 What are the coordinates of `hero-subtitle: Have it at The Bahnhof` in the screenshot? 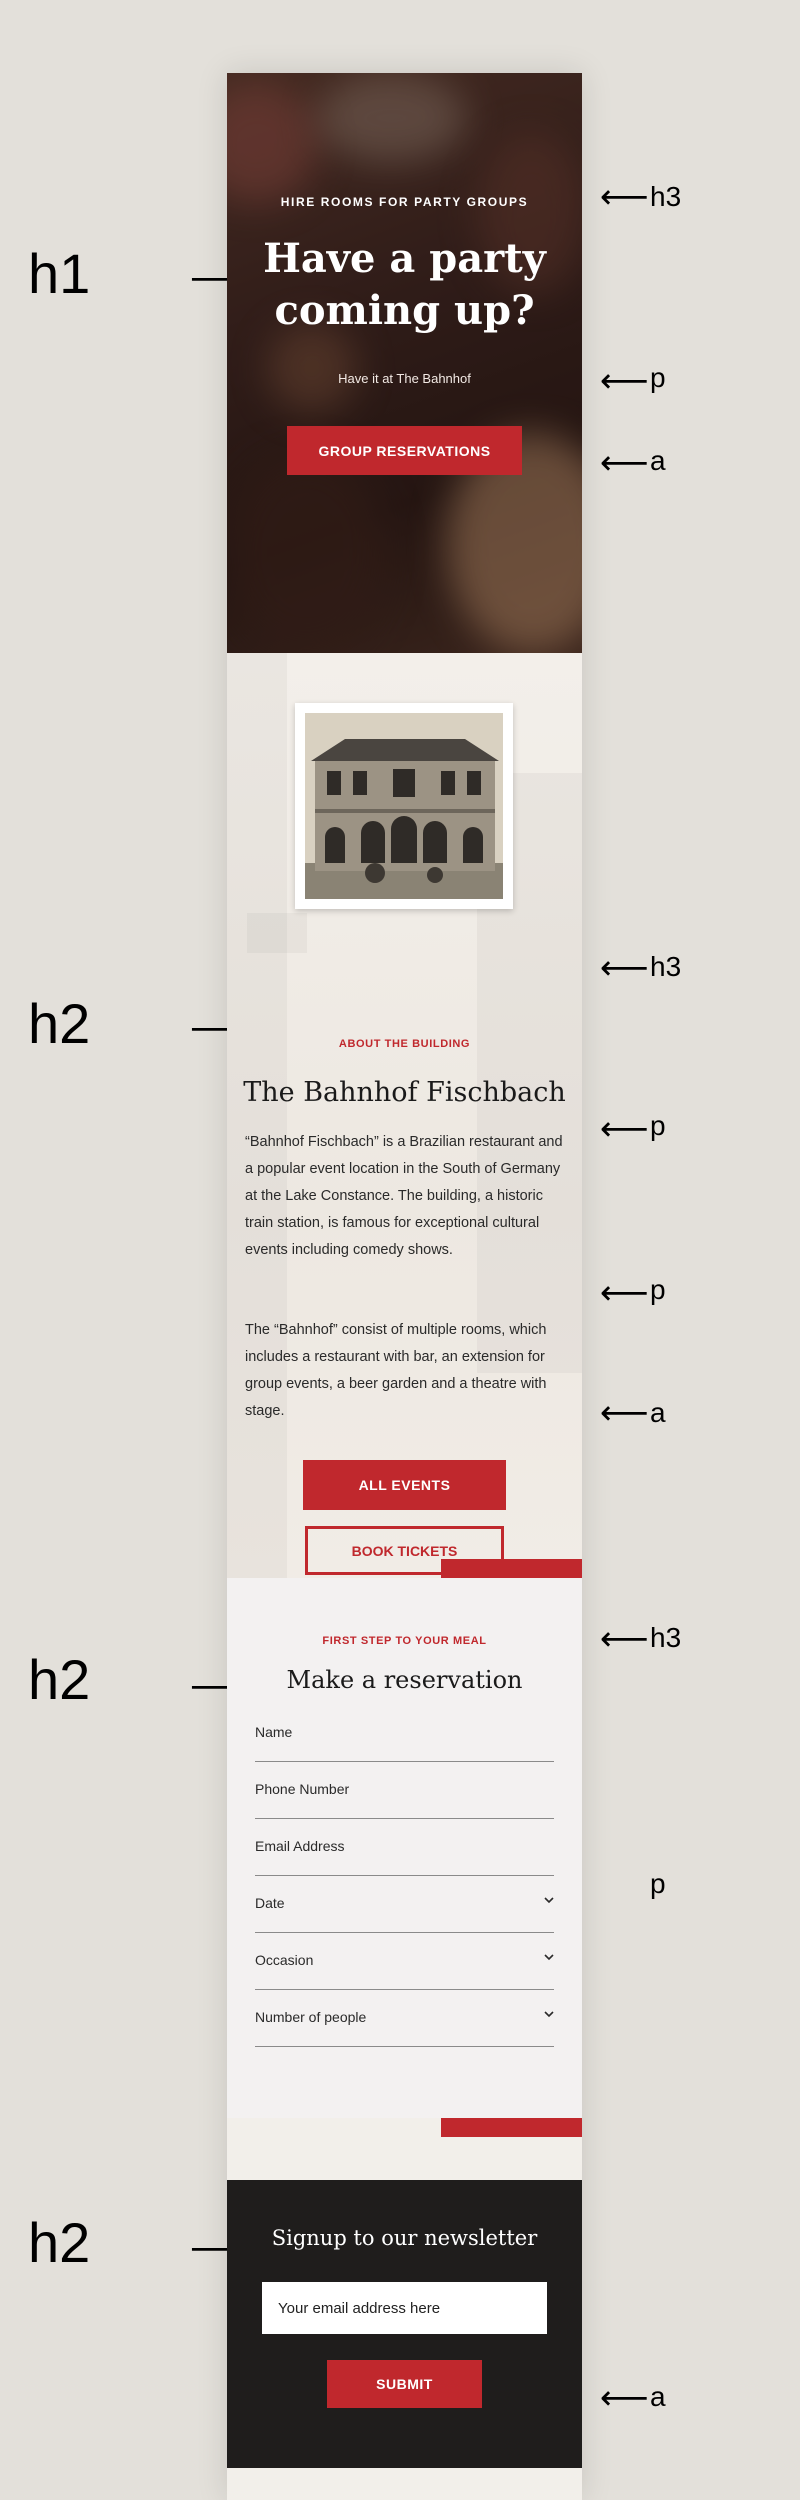 It's located at (404, 378).